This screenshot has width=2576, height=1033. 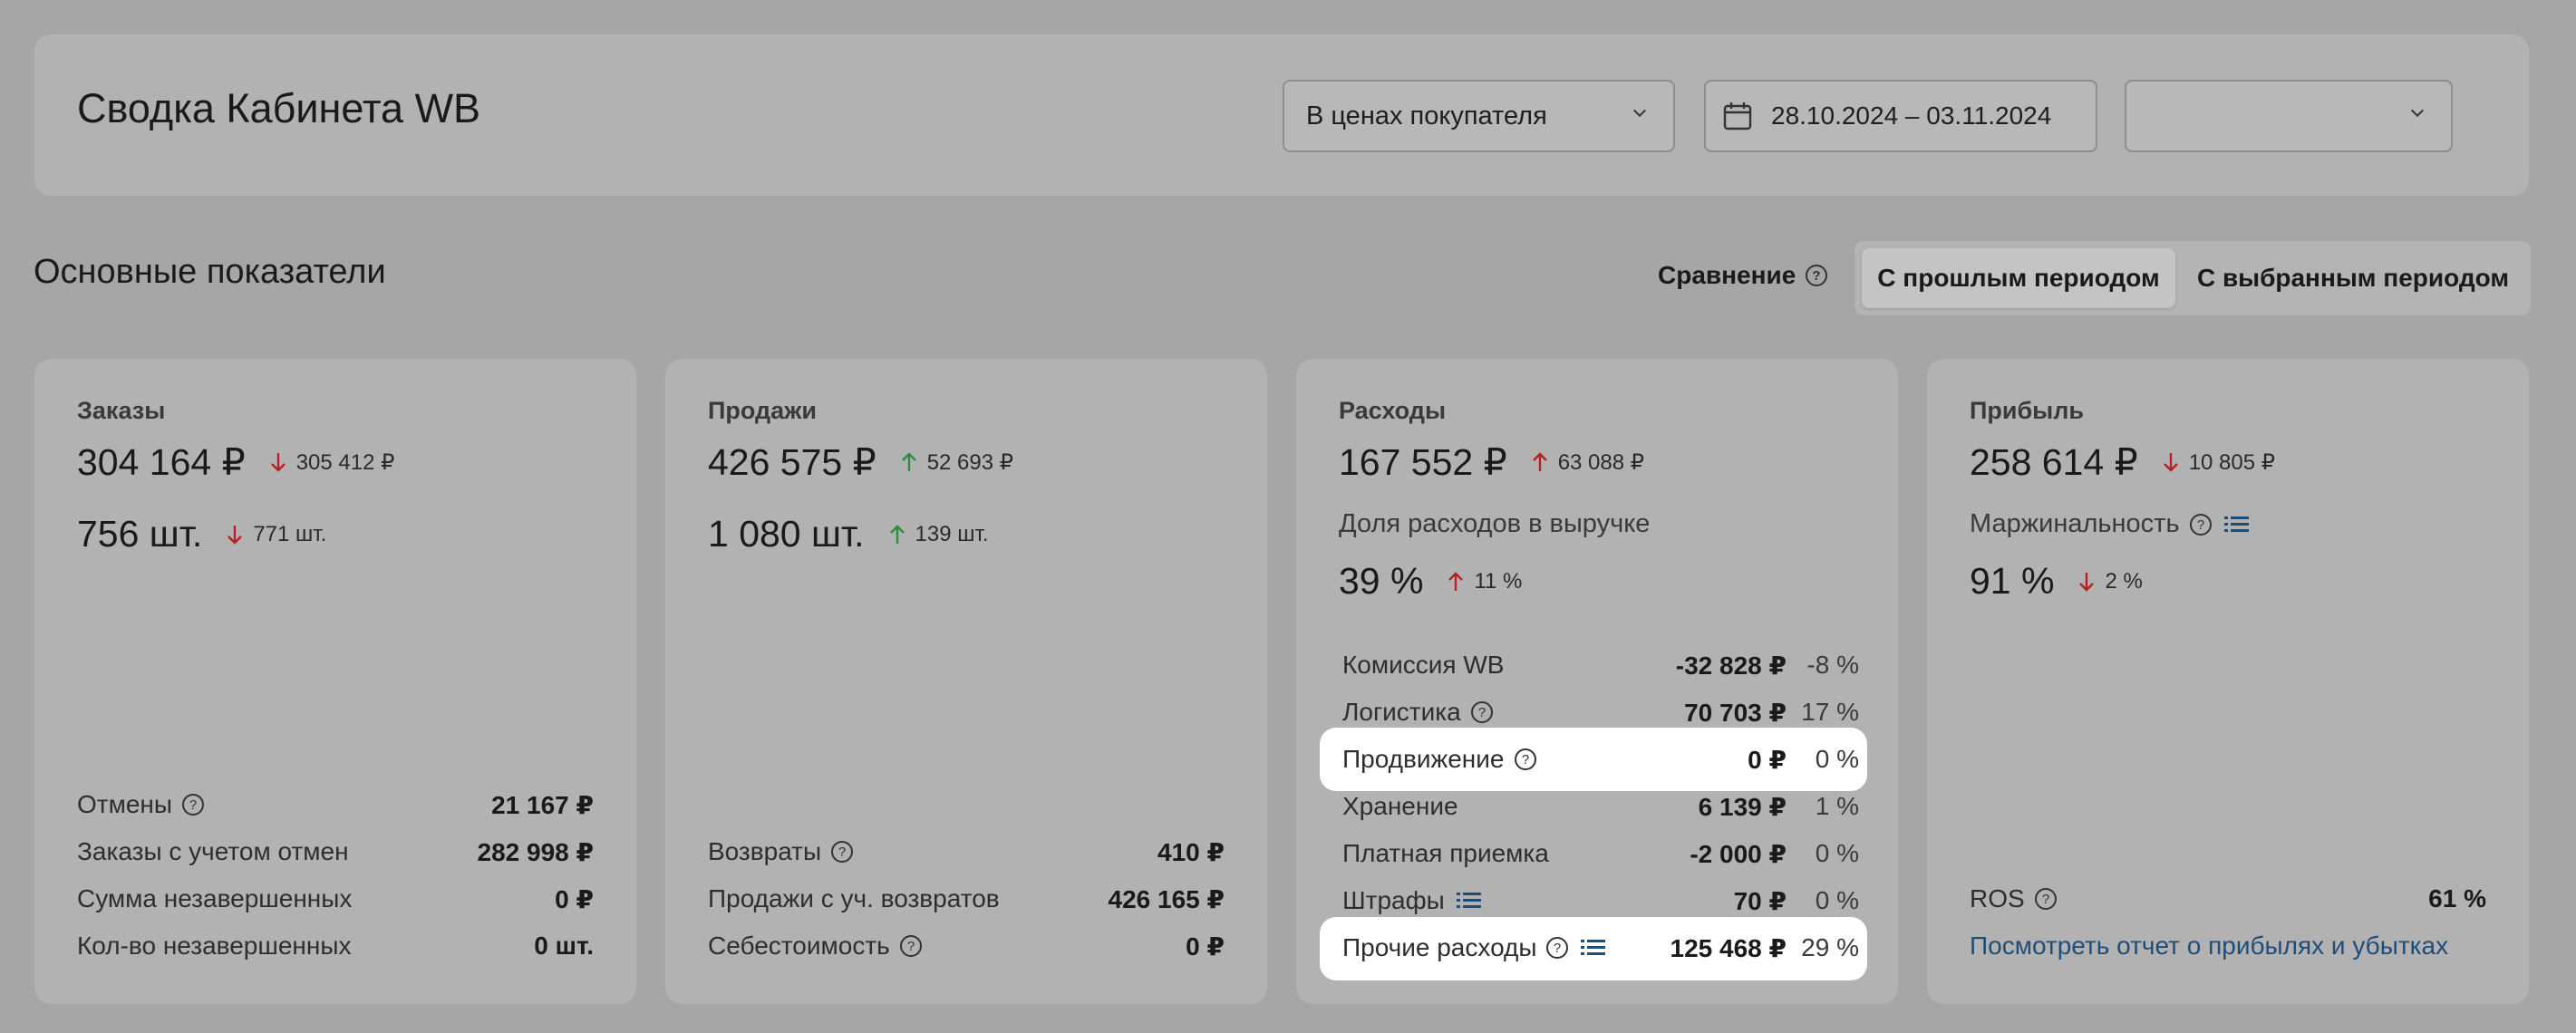 What do you see at coordinates (2018, 278) in the screenshot?
I see `compare-previous-period-button: С прошлым периодом` at bounding box center [2018, 278].